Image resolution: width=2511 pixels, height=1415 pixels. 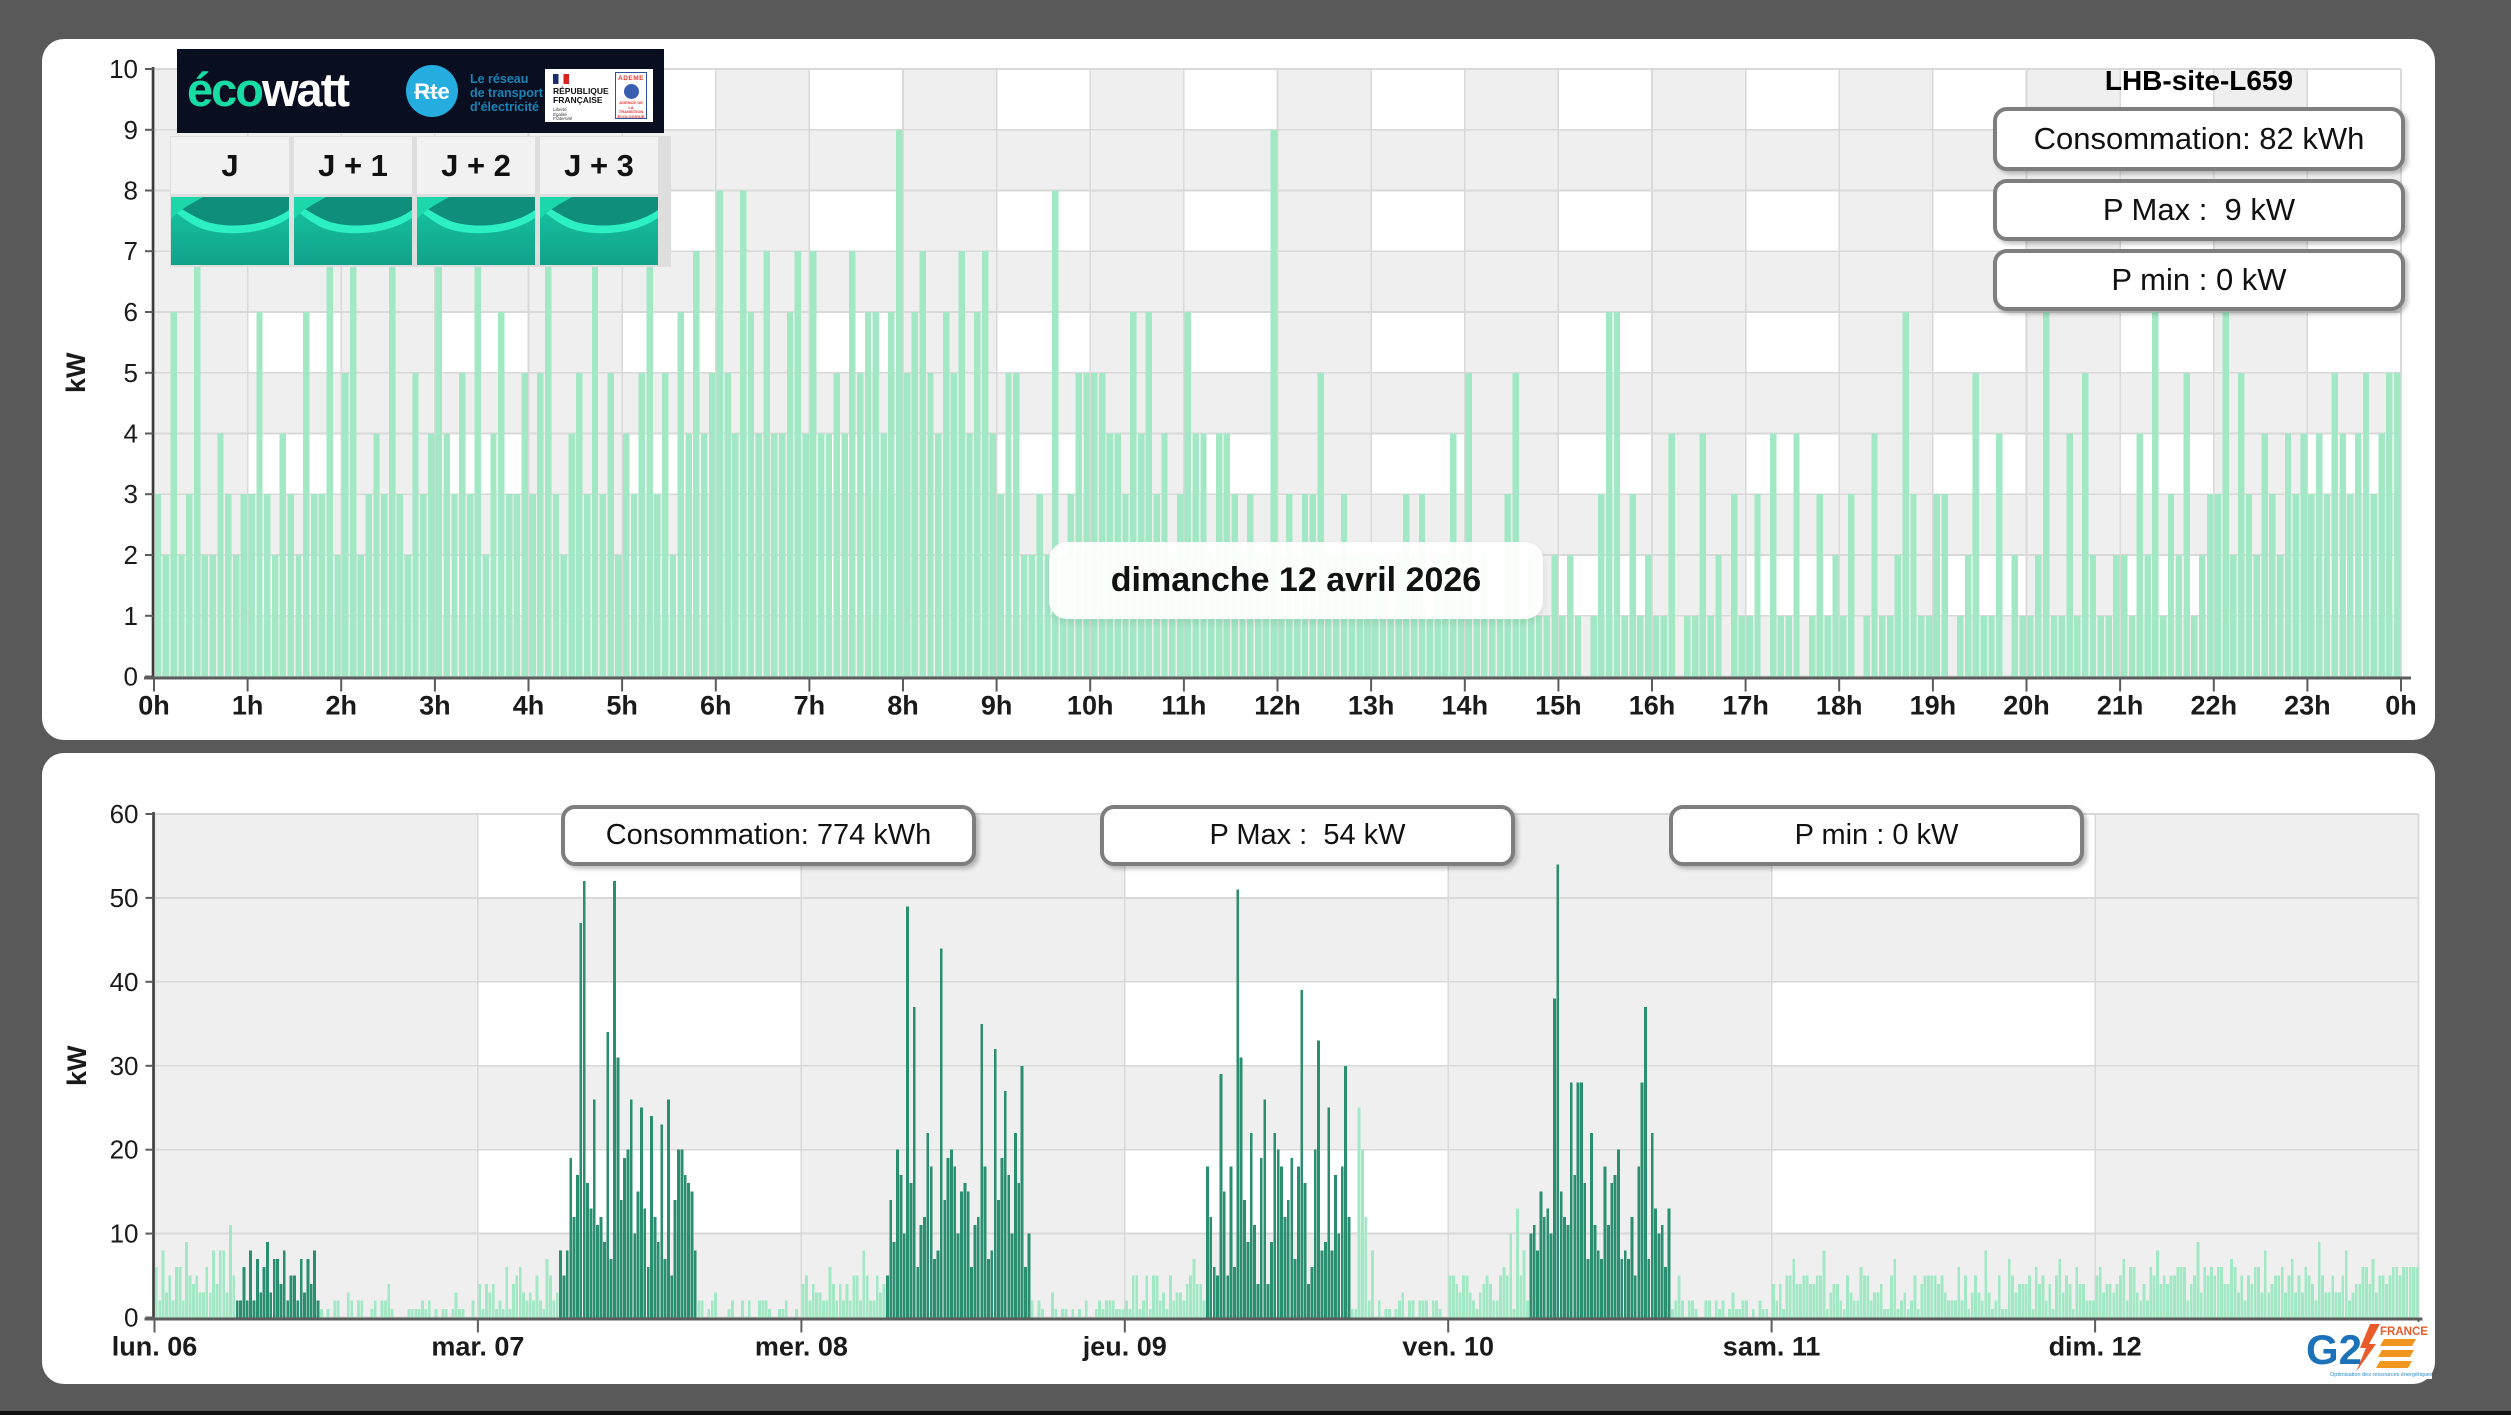 What do you see at coordinates (2095, 1347) in the screenshot?
I see `svg-text: dim. 12` at bounding box center [2095, 1347].